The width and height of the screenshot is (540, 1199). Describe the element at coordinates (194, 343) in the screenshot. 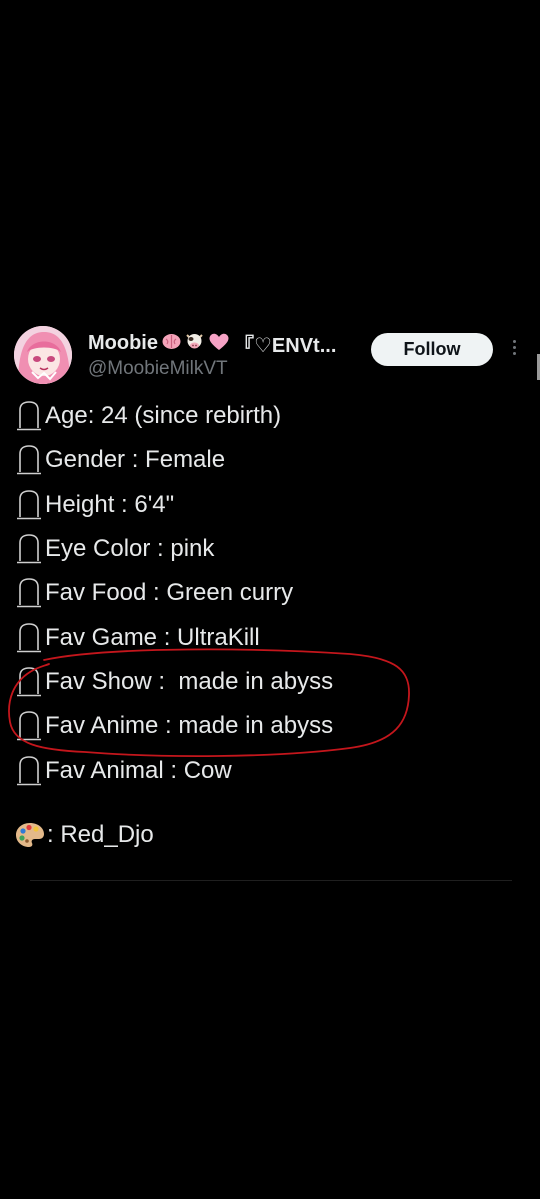

I see `cow-emoji-icon` at that location.